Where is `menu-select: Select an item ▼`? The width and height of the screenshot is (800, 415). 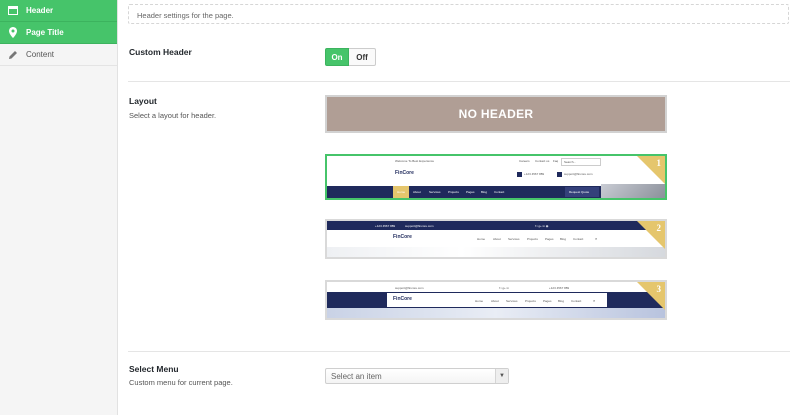 menu-select: Select an item ▼ is located at coordinates (417, 376).